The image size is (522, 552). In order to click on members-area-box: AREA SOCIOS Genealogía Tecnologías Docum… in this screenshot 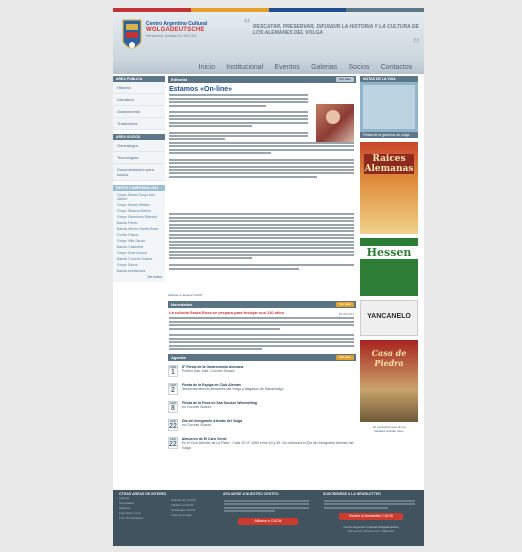, I will do `click(139, 157)`.